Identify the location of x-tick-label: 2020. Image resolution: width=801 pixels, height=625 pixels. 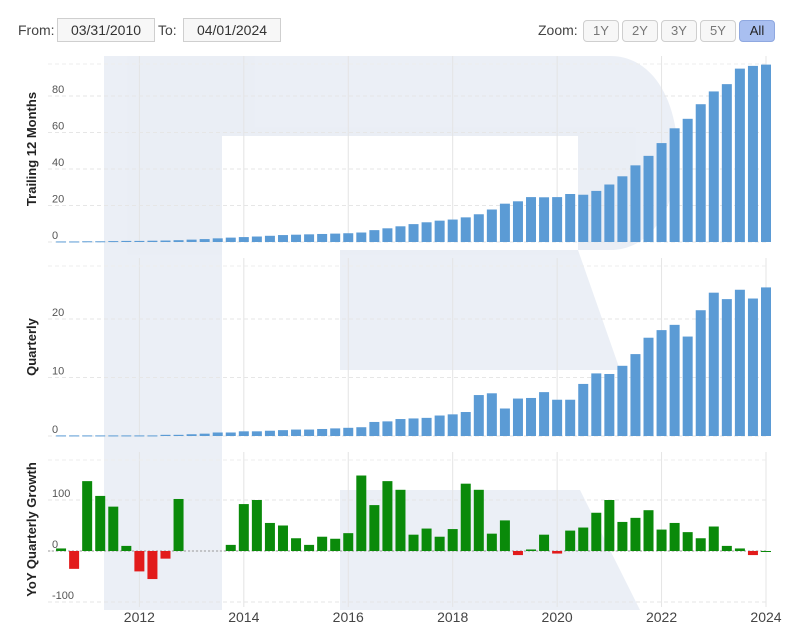
(557, 617).